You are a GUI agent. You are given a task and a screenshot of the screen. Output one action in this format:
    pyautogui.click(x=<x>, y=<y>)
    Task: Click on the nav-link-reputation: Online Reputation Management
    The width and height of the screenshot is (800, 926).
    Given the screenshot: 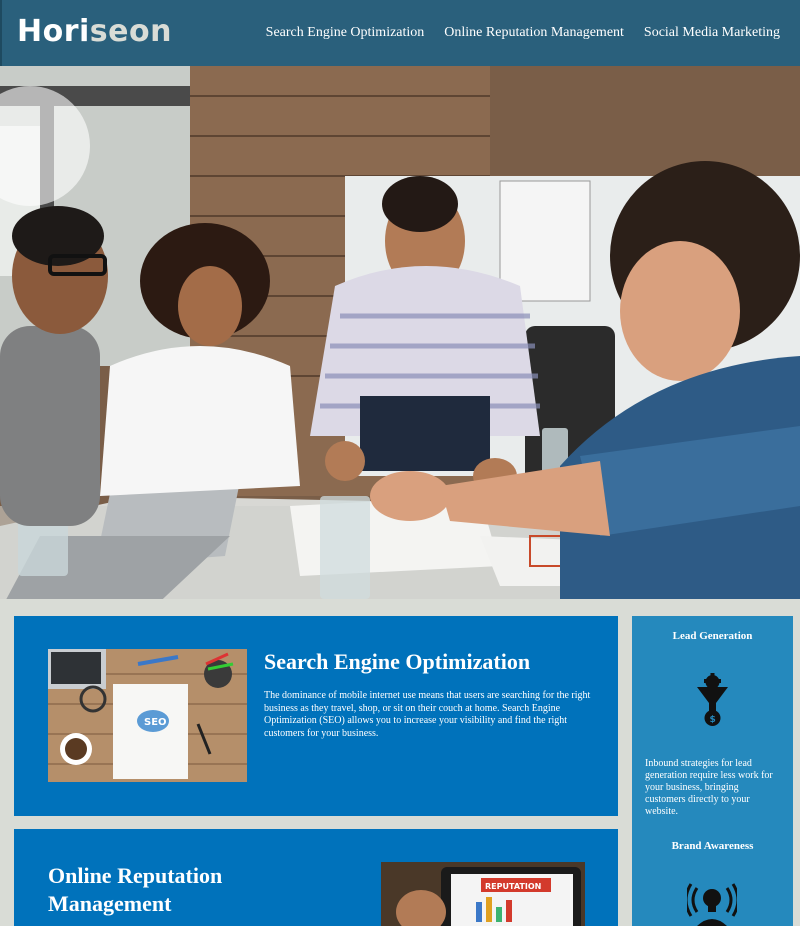 What is the action you would take?
    pyautogui.click(x=534, y=33)
    